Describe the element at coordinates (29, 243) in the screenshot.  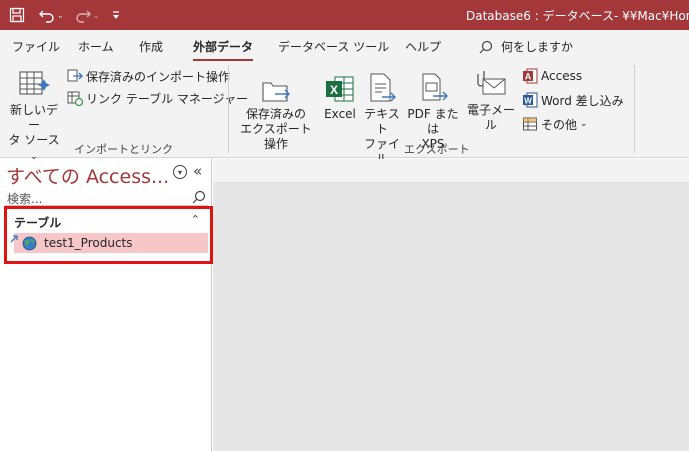
I see `globe-icon` at that location.